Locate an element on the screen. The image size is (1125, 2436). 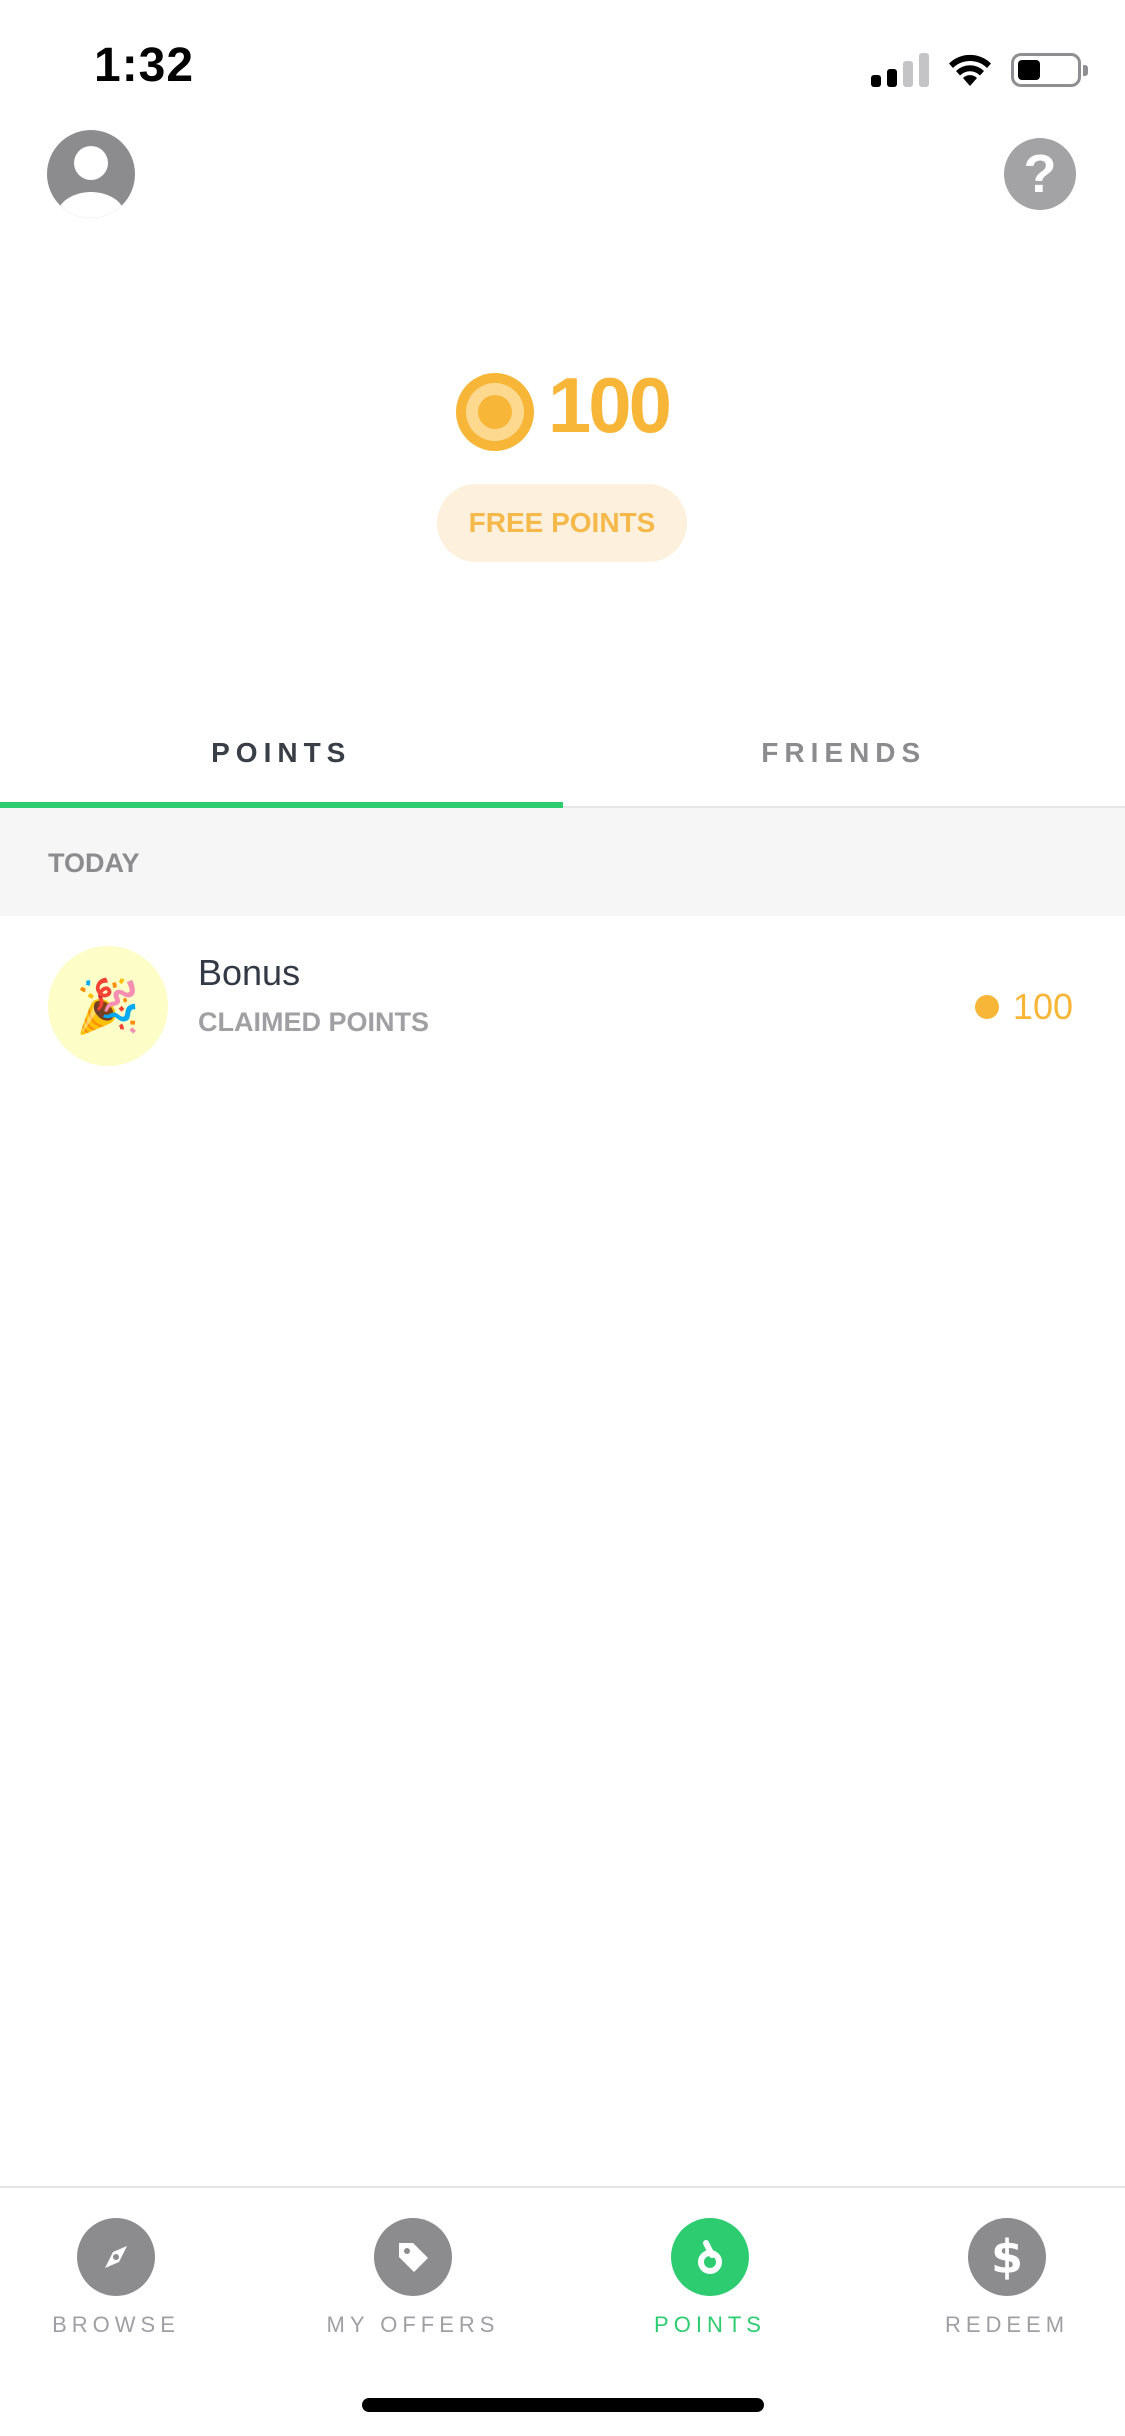
activity-subtitle: CLAIMED POINTS is located at coordinates (314, 1022).